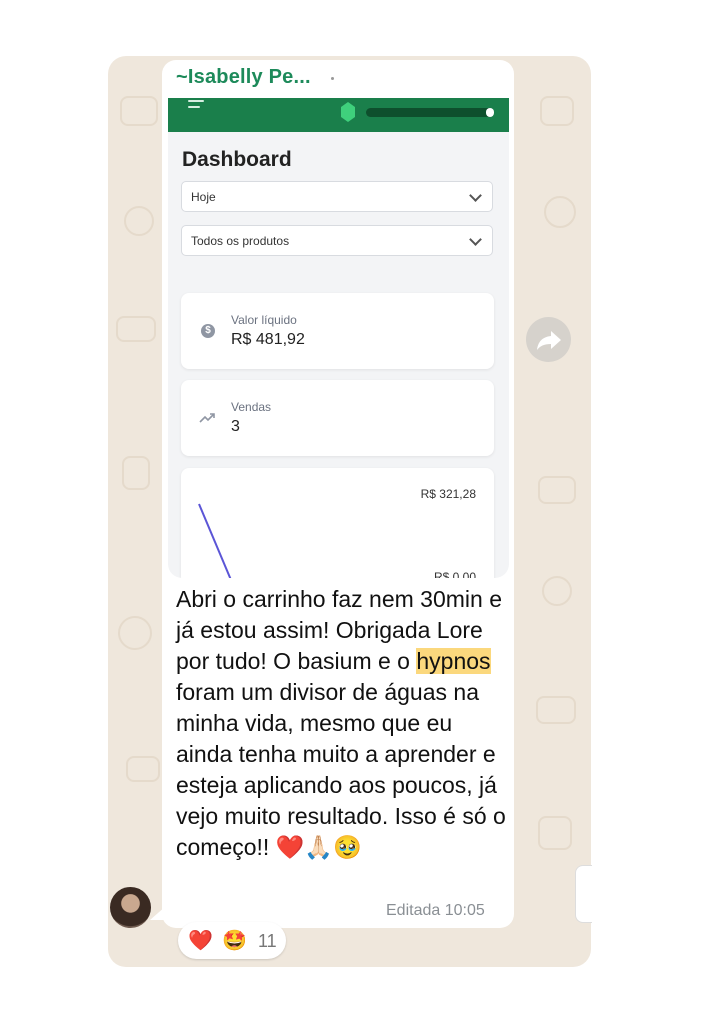  Describe the element at coordinates (337, 523) in the screenshot. I see `sales-chart-card: R$ 321,28 R$ 0,00` at that location.